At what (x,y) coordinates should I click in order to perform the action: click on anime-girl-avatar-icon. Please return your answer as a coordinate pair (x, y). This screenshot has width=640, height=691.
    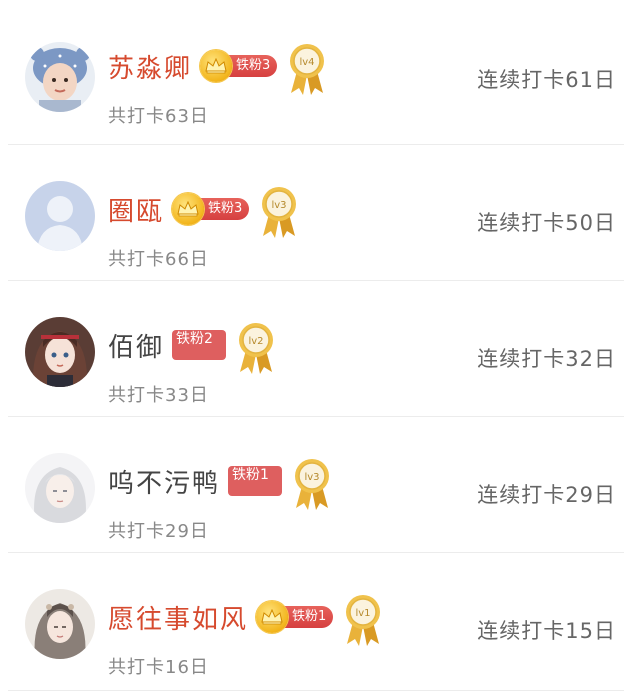
    Looking at the image, I should click on (60, 352).